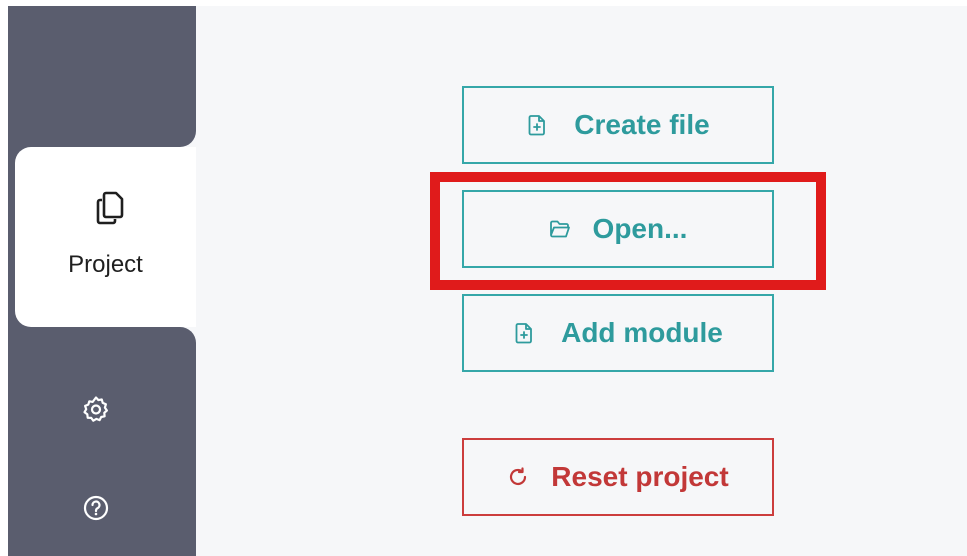  What do you see at coordinates (110, 208) in the screenshot?
I see `copy-files-icon` at bounding box center [110, 208].